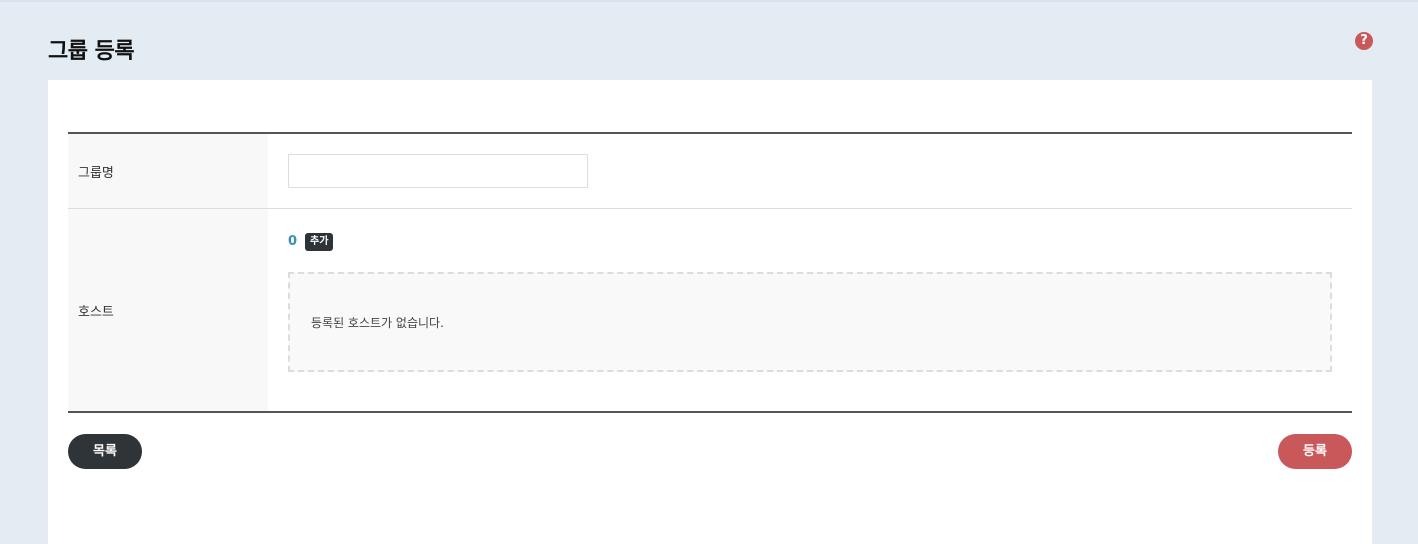 The height and width of the screenshot is (544, 1418). What do you see at coordinates (1315, 451) in the screenshot?
I see `register-button: 등록` at bounding box center [1315, 451].